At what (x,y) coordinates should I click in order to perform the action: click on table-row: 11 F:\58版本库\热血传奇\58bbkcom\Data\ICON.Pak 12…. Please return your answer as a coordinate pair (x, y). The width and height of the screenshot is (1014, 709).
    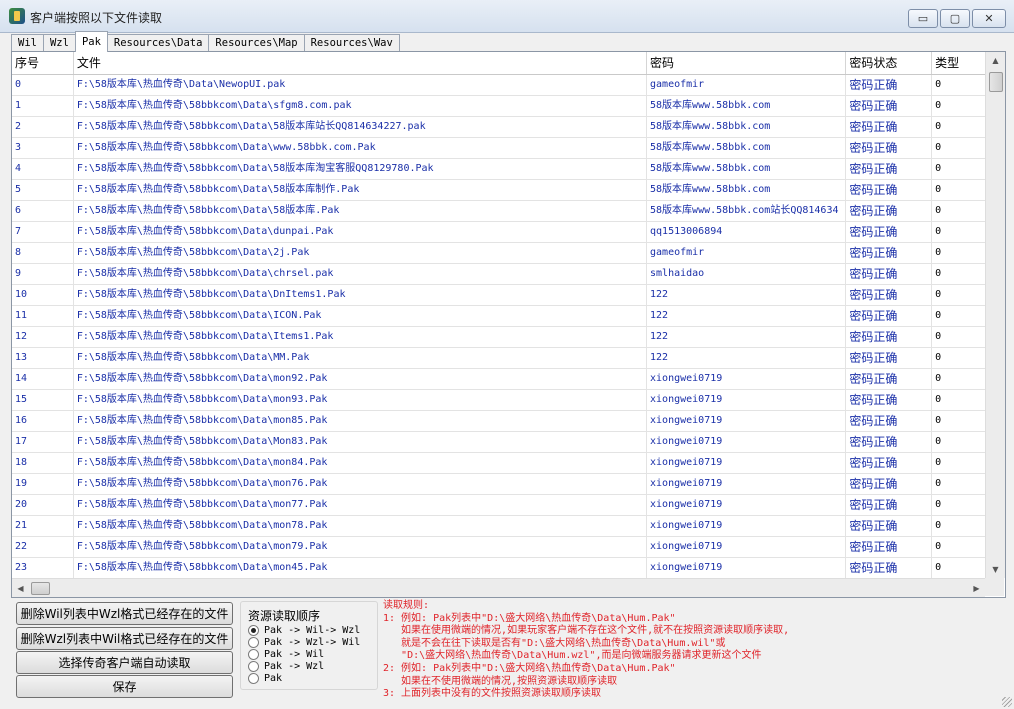
    Looking at the image, I should click on (498, 316).